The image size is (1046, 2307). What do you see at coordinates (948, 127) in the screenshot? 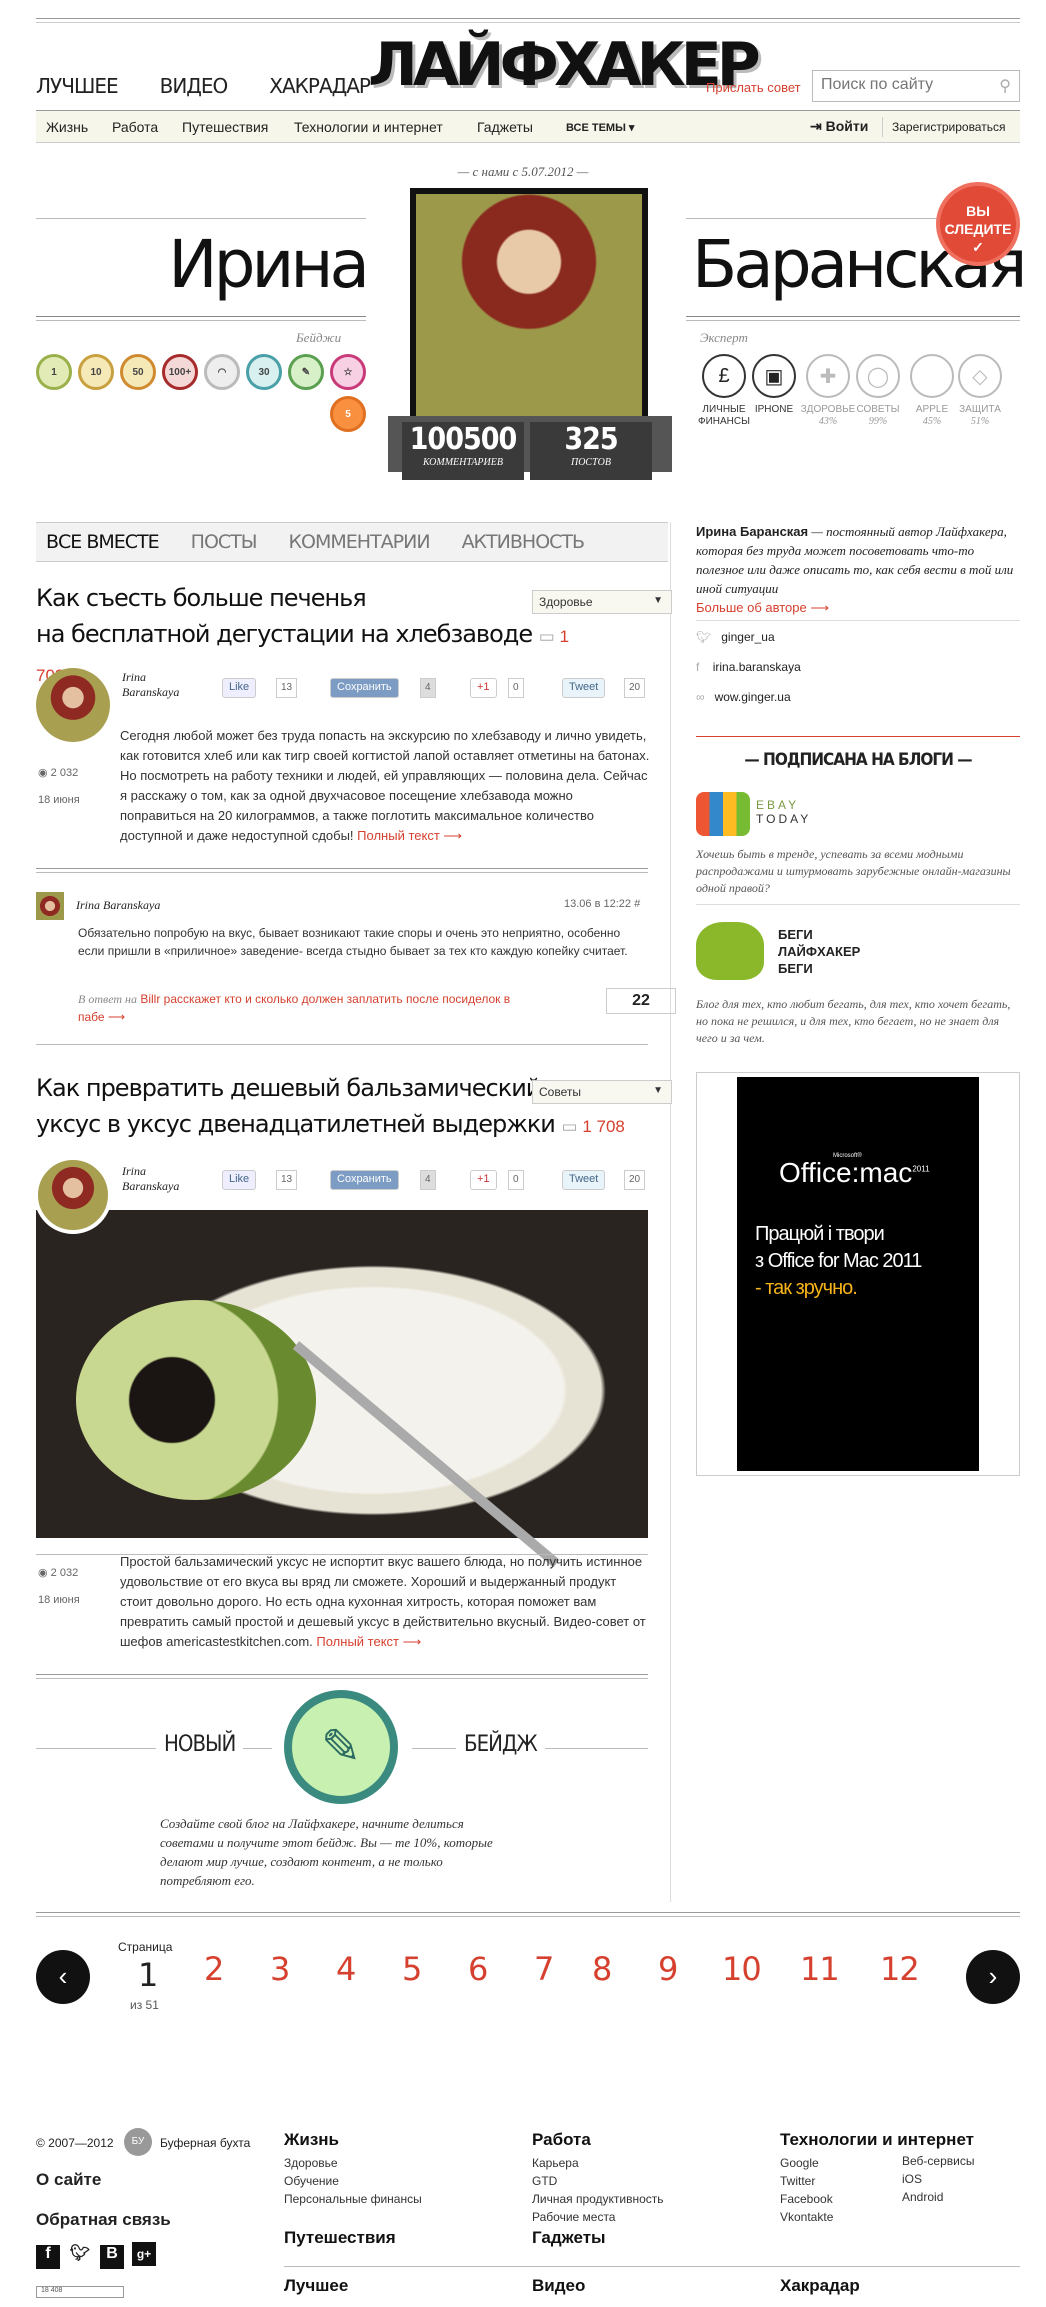
I see `register-link: Зарегистрироваться` at bounding box center [948, 127].